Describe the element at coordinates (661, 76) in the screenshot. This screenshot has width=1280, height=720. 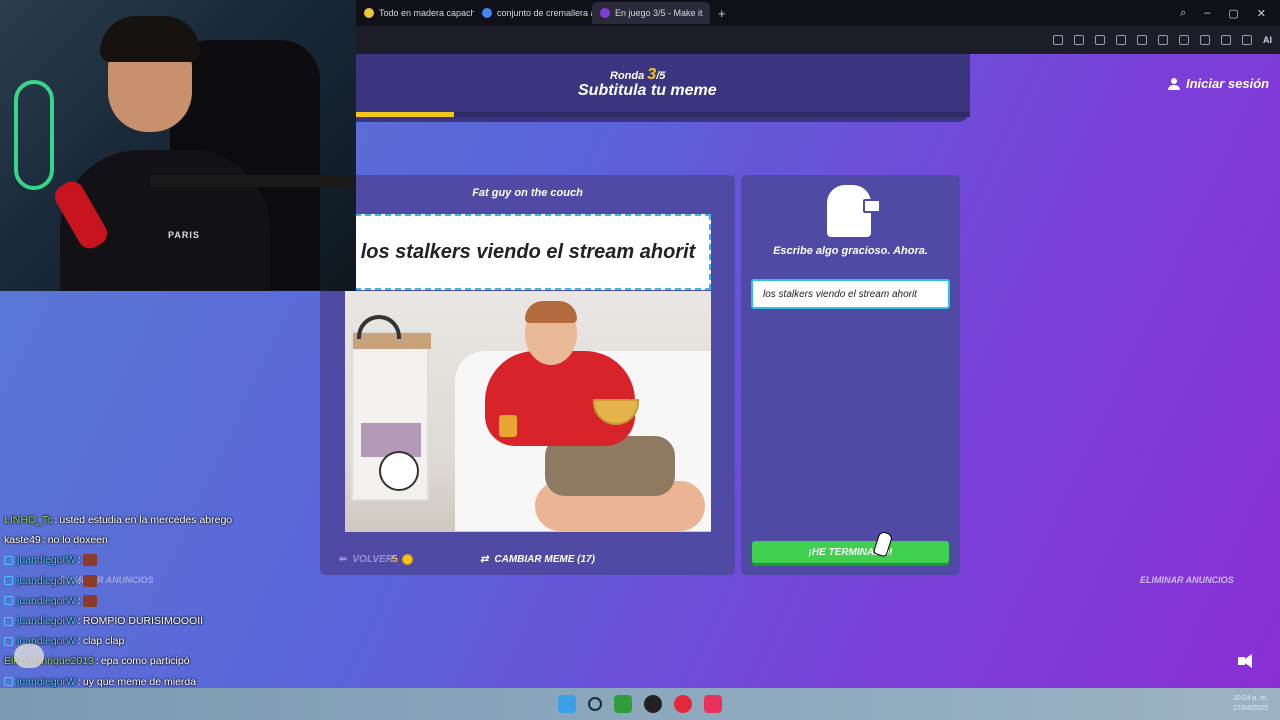
I see `round-total: /5` at that location.